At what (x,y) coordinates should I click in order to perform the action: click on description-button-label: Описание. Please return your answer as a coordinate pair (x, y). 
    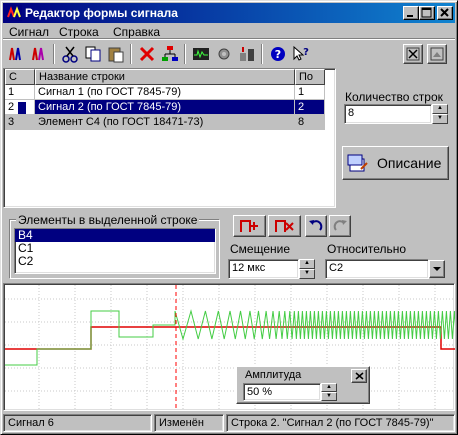
    Looking at the image, I should click on (409, 163).